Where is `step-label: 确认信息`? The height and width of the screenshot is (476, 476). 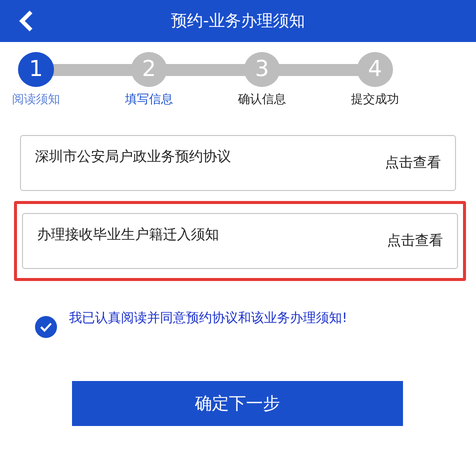
step-label: 确认信息 is located at coordinates (262, 99).